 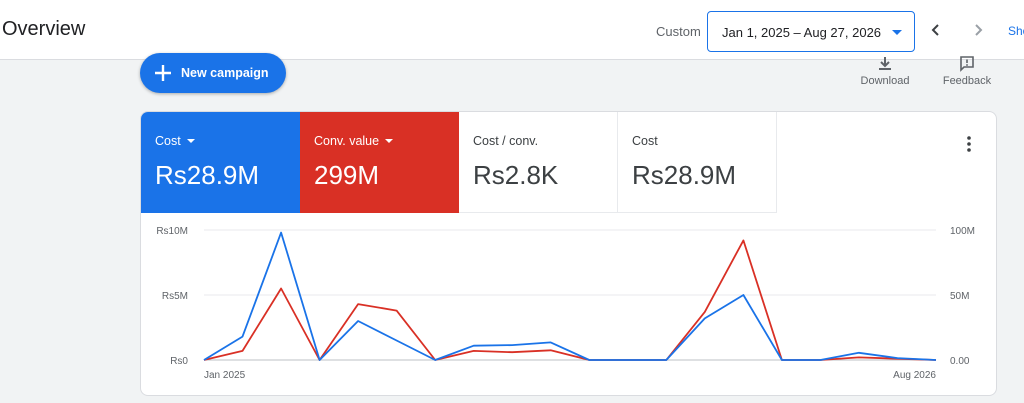 What do you see at coordinates (225, 375) in the screenshot?
I see `x-tick-label: Jan 2025` at bounding box center [225, 375].